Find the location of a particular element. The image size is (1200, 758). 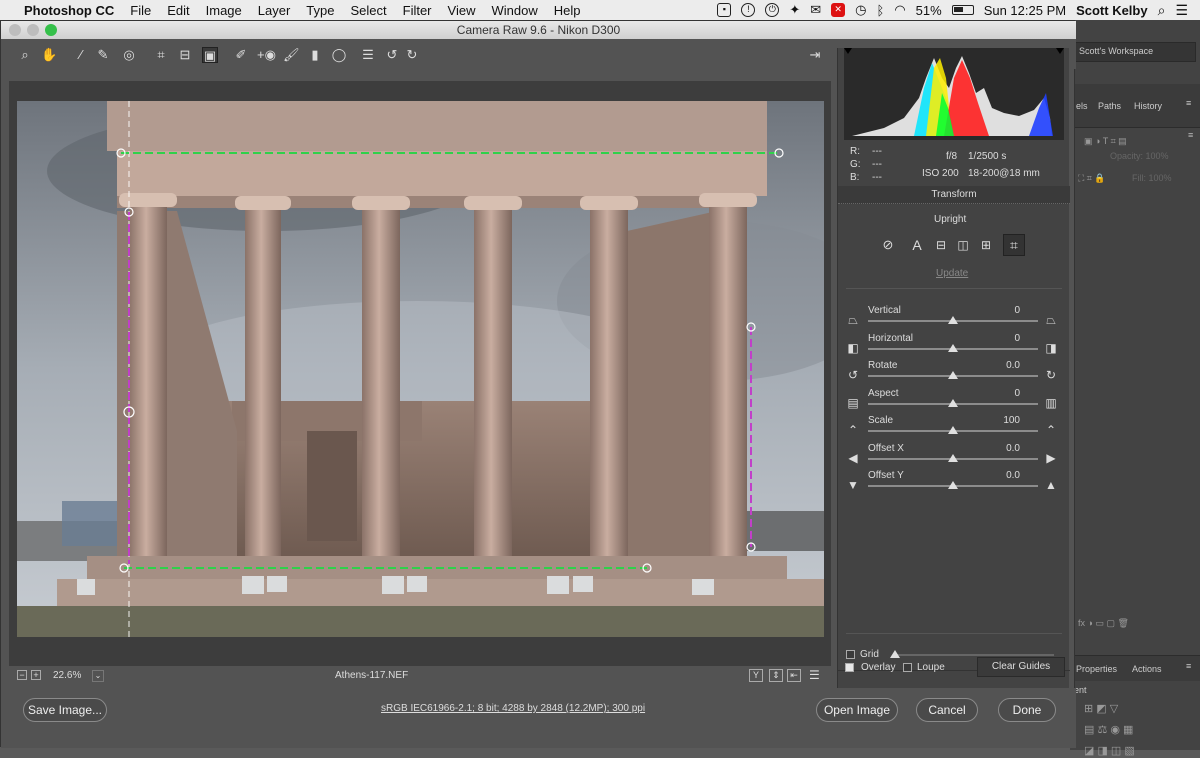

menu-image: Image is located at coordinates (224, 10).